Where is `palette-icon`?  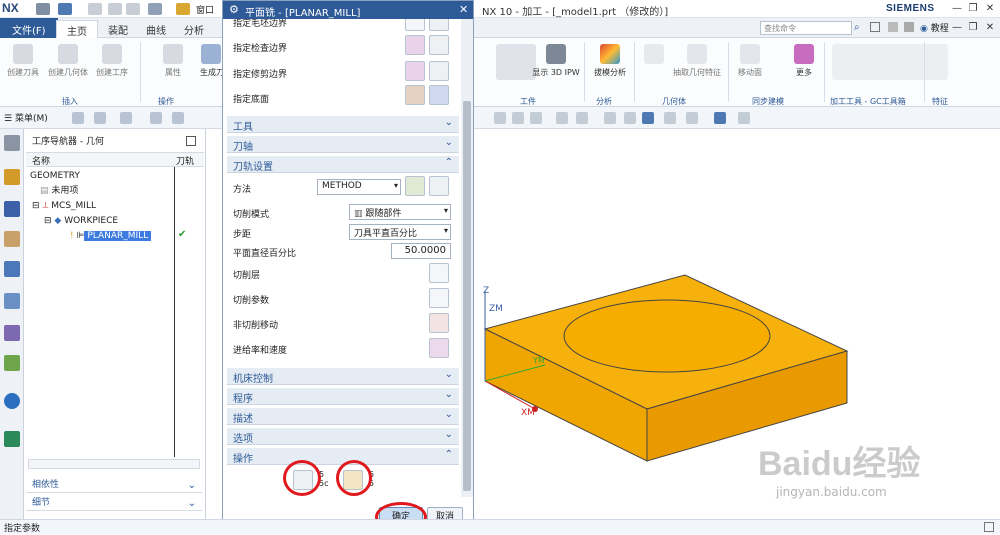
palette-icon is located at coordinates (12, 439).